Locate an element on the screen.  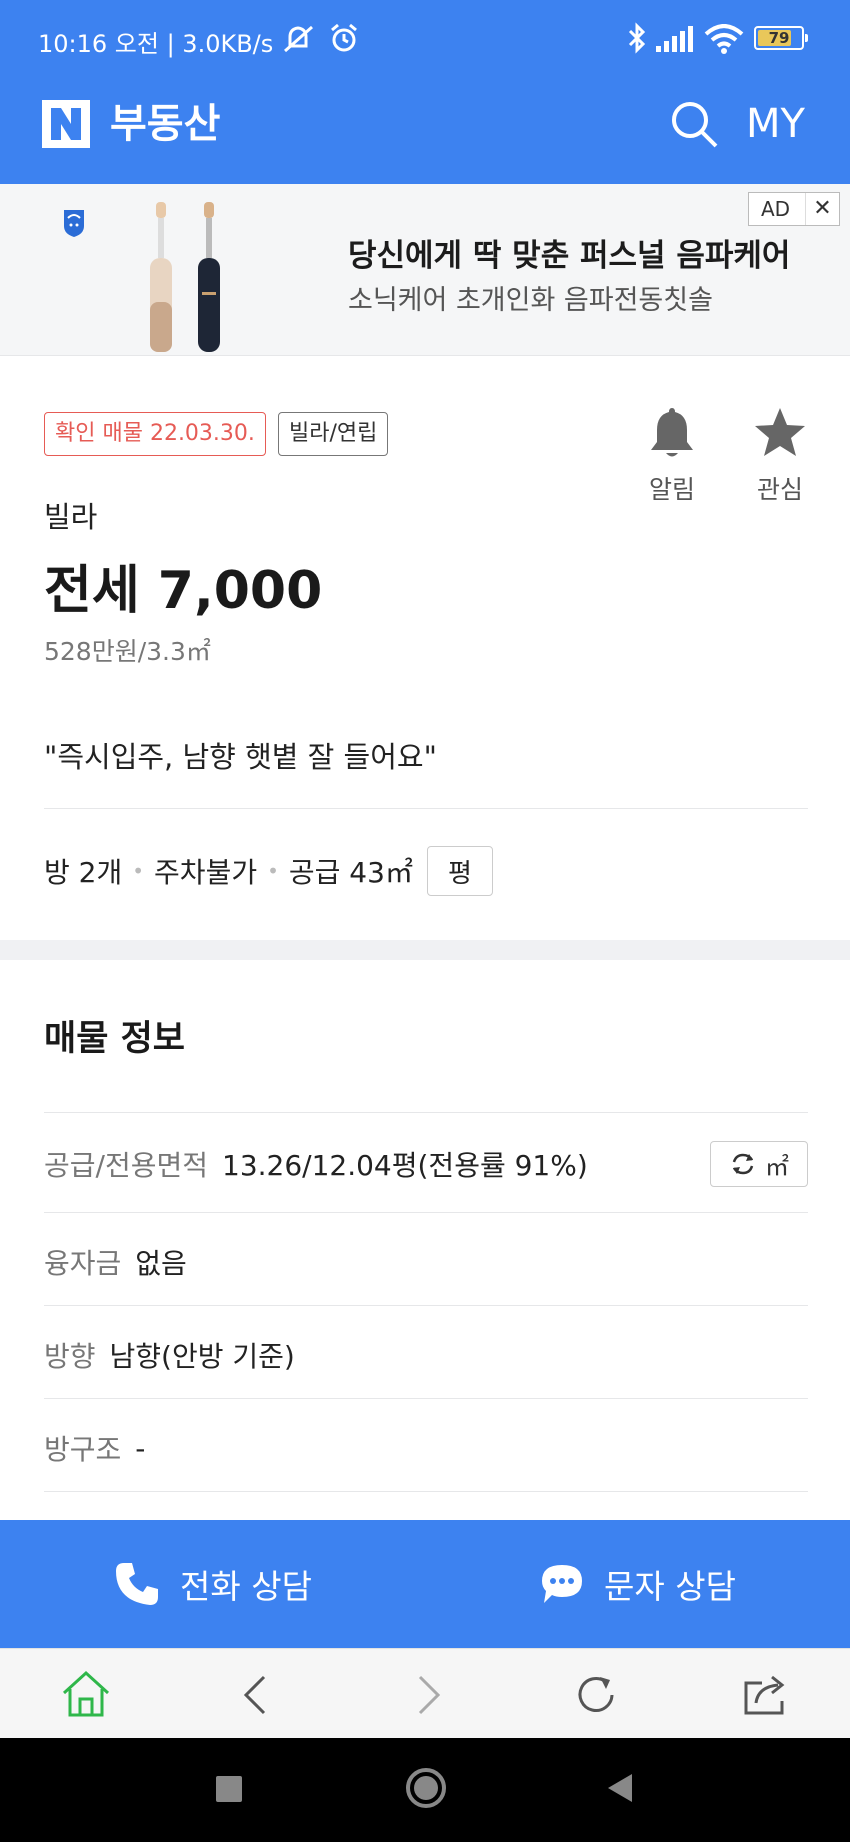
info-row-area: 공급/전용면적 13.26/12.04평(전용률 91%) ㎡ is located at coordinates (426, 1164).